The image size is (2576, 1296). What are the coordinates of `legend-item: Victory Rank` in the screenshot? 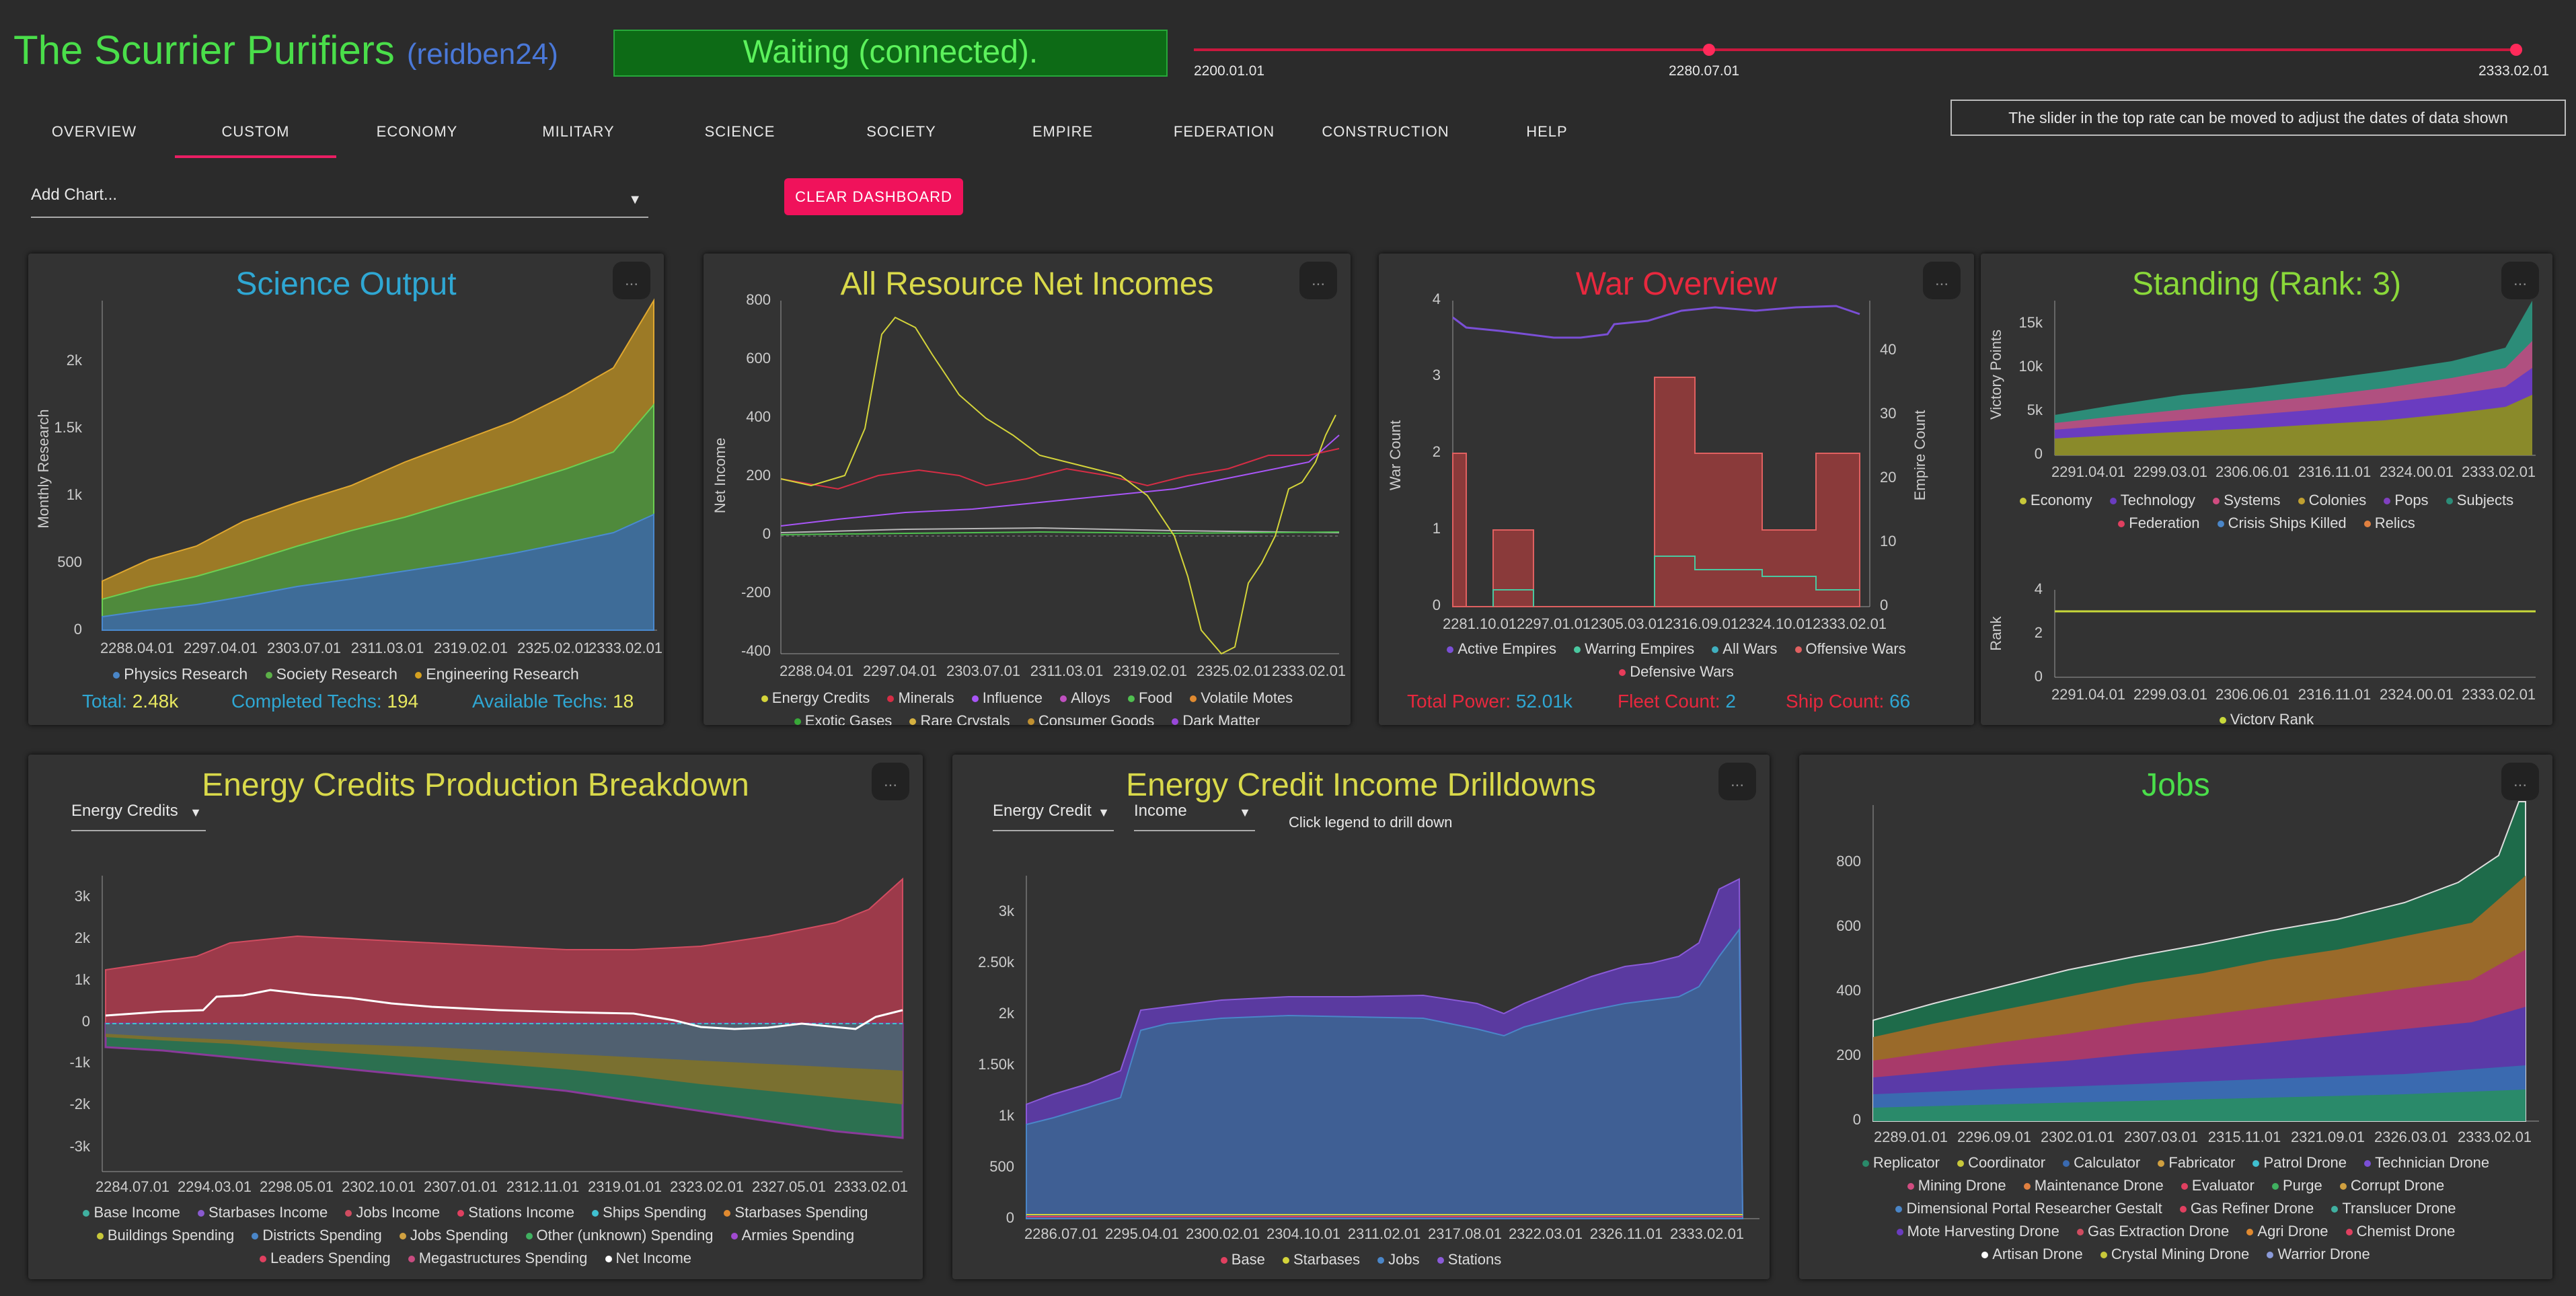 It's located at (2266, 718).